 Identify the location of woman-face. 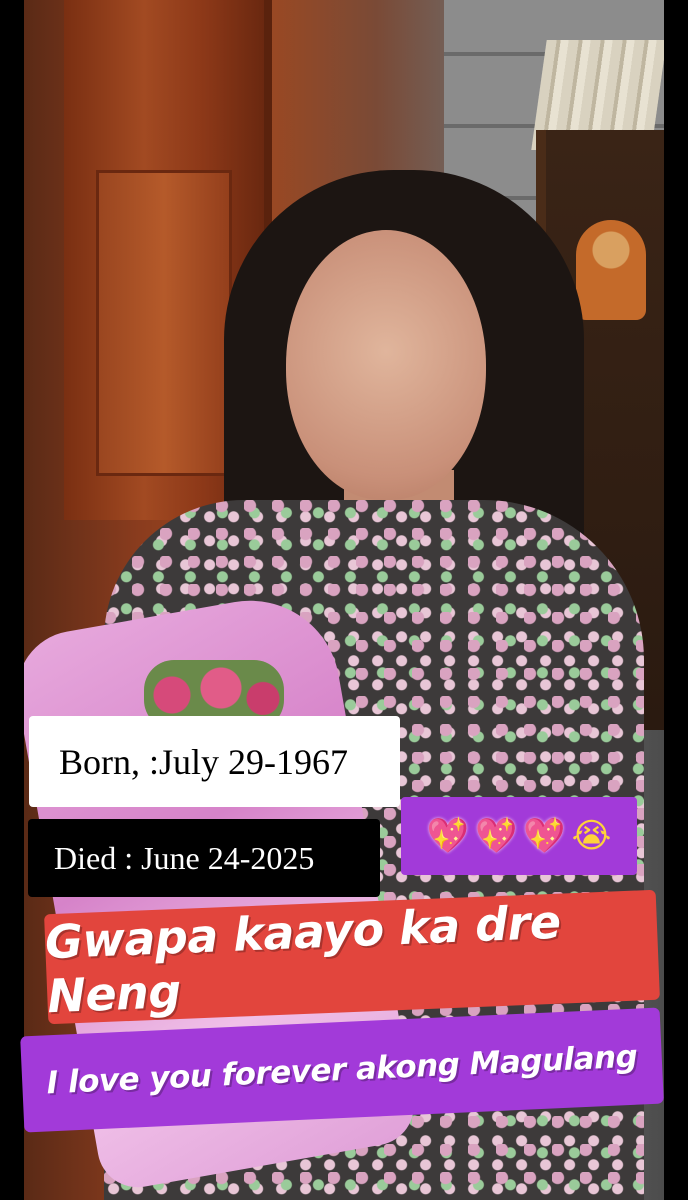
(386, 365).